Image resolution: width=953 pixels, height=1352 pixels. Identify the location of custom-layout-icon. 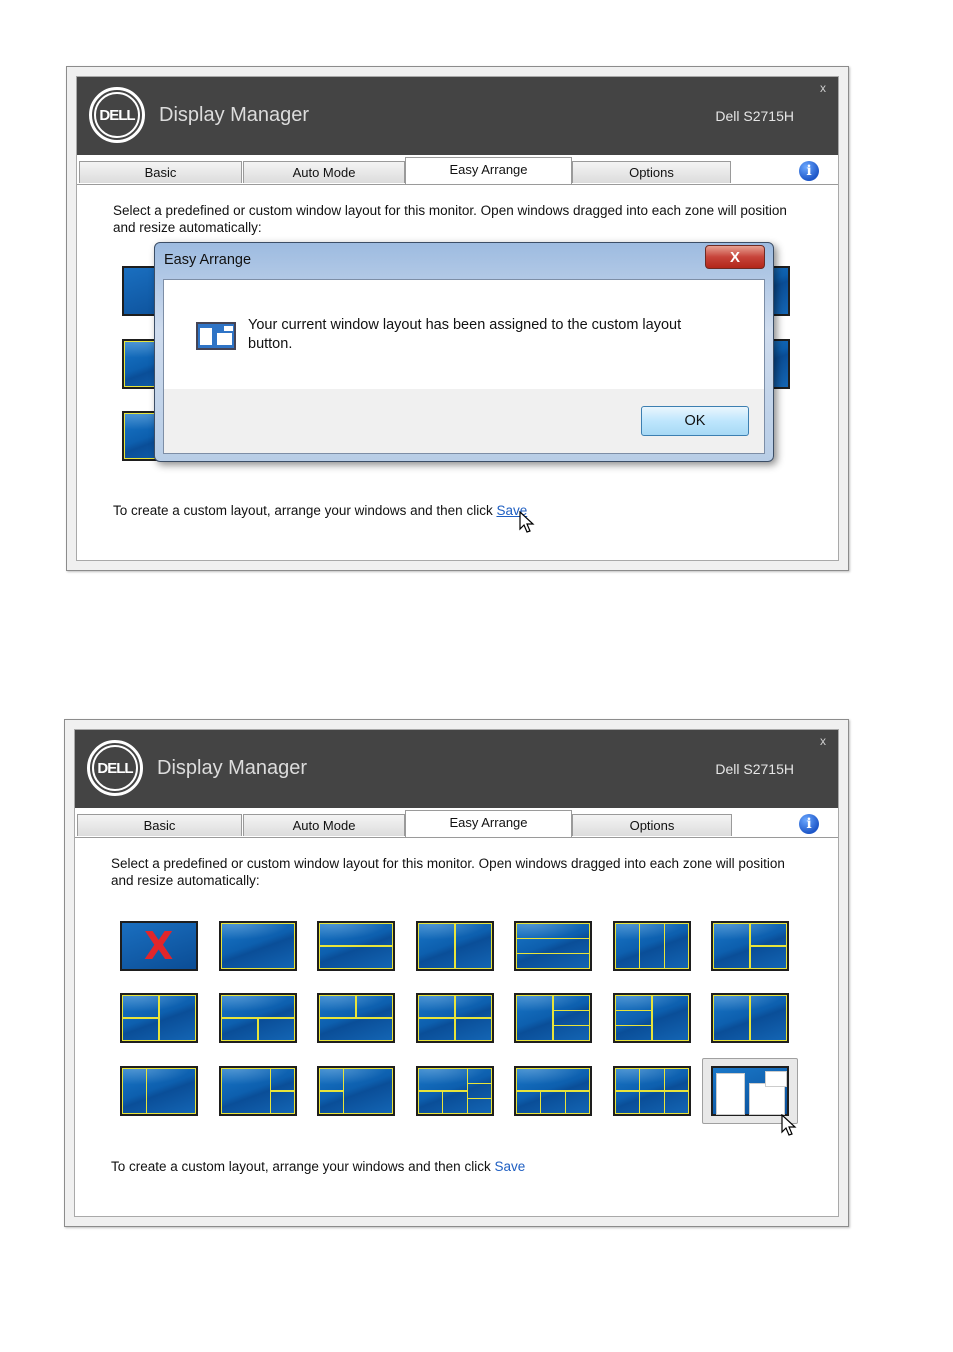
(216, 336).